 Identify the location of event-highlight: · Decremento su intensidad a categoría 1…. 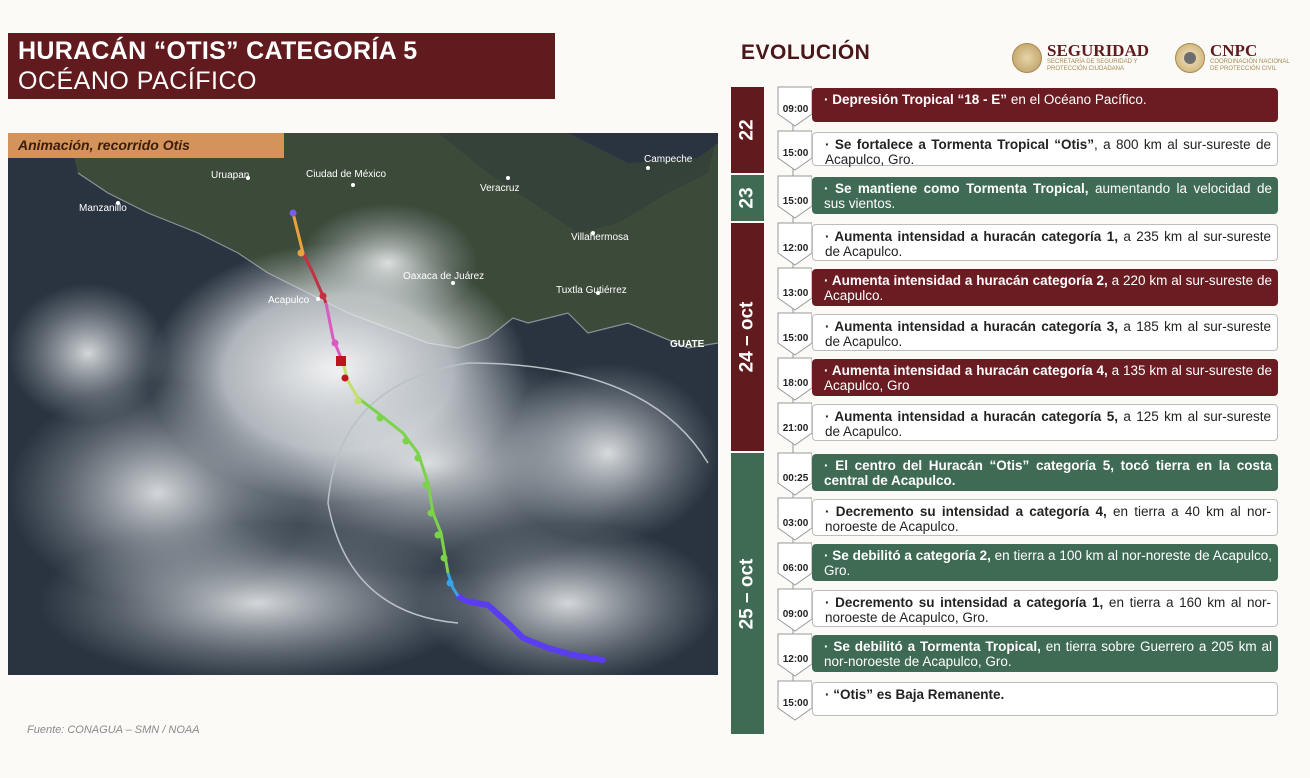
(964, 602).